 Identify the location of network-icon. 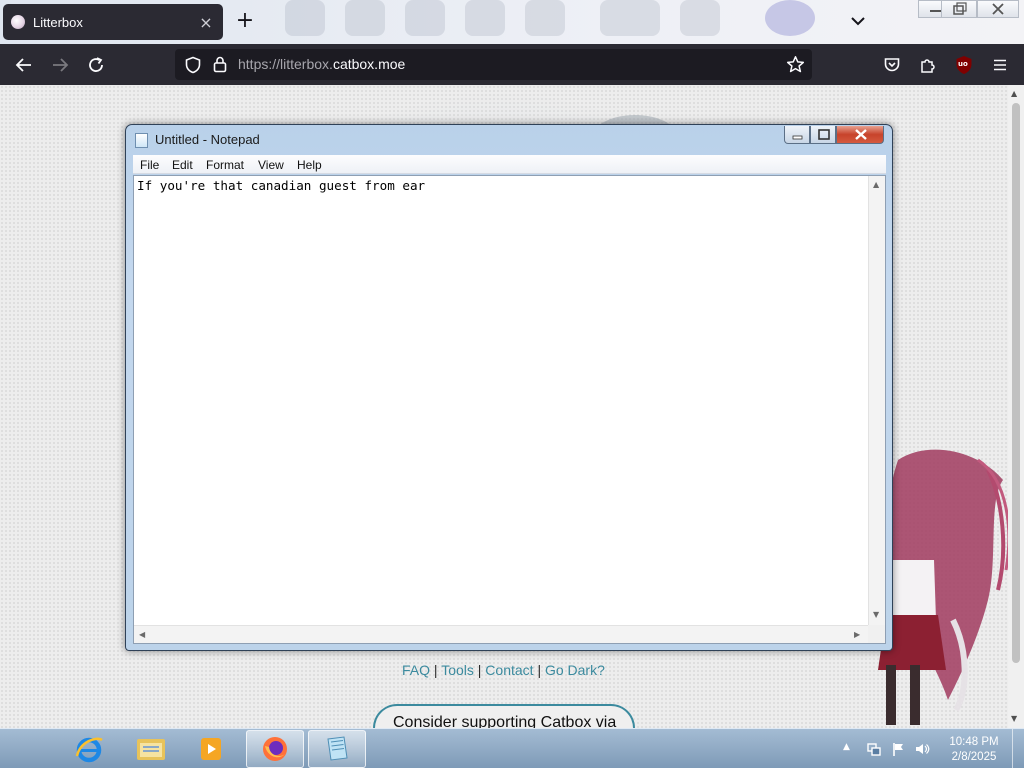
(874, 749).